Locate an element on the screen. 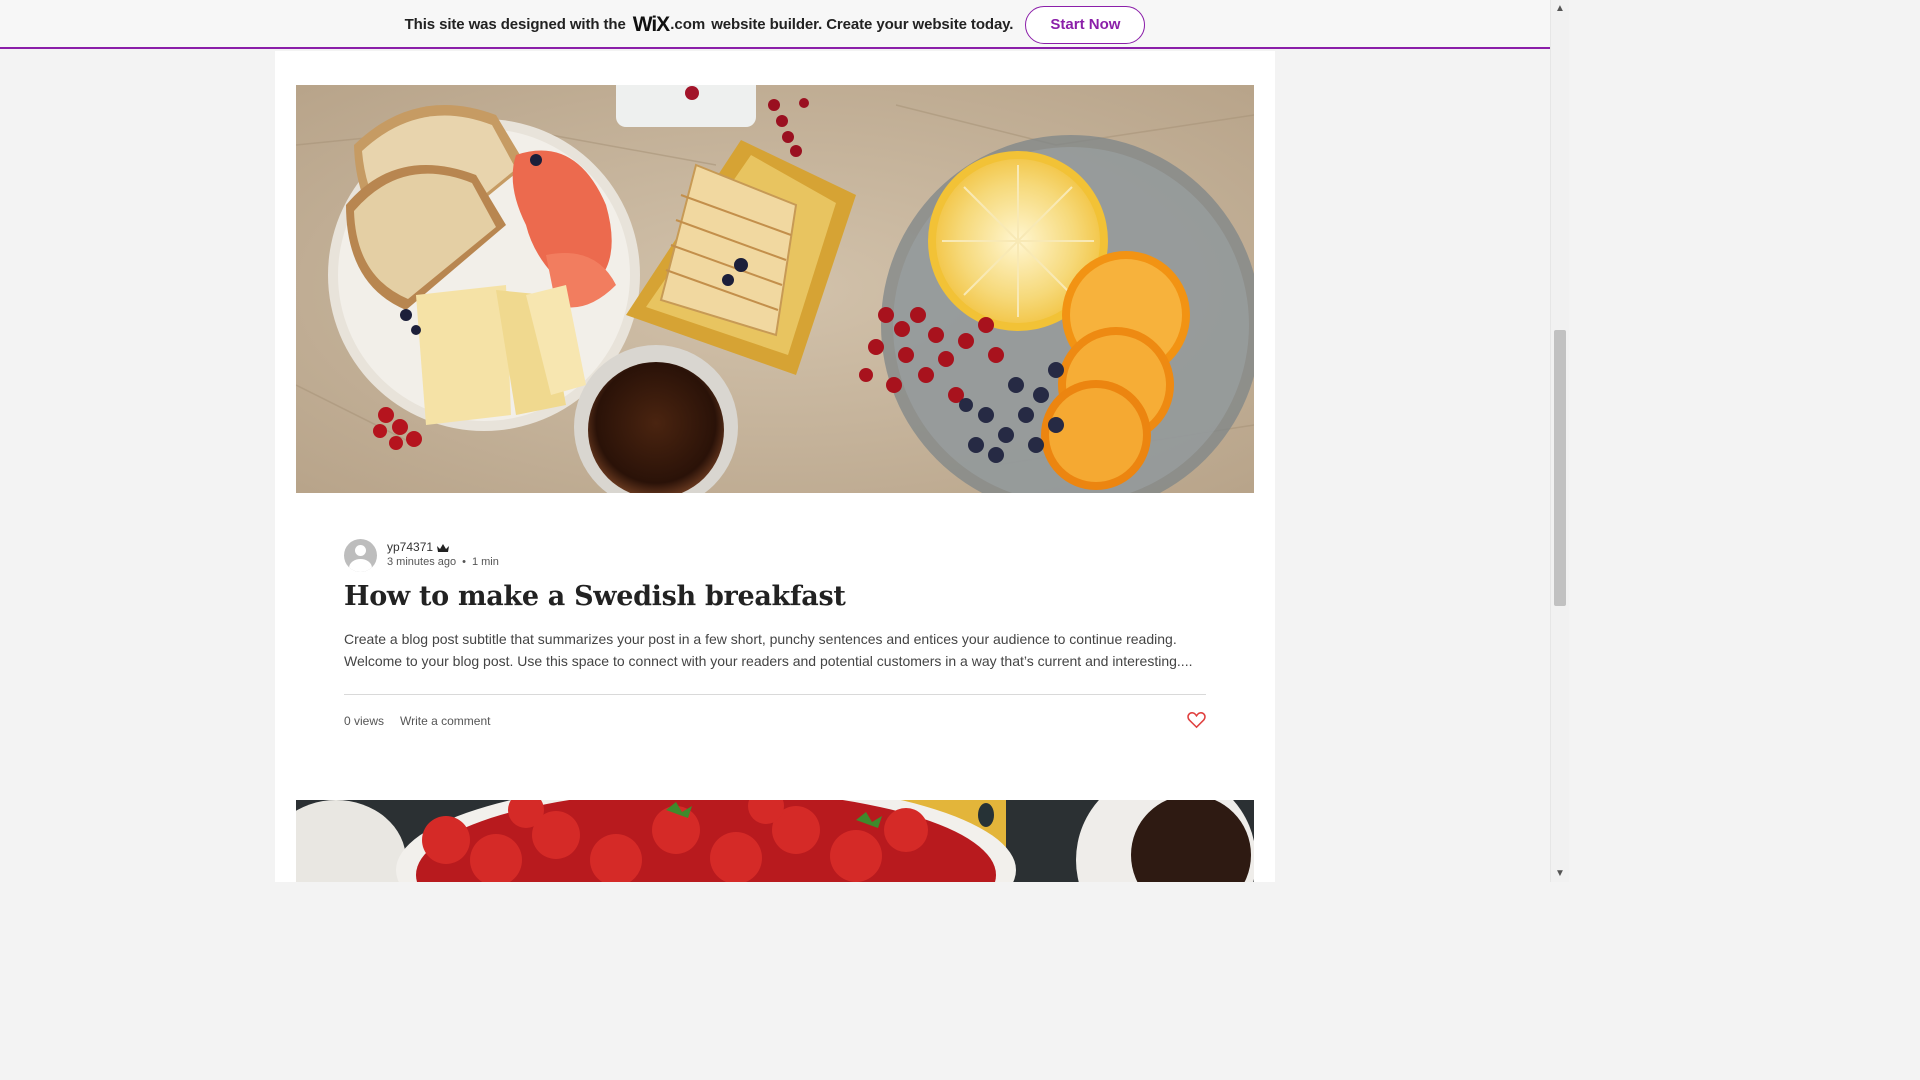  post-title: How to make a Swedish breakfast is located at coordinates (784, 596).